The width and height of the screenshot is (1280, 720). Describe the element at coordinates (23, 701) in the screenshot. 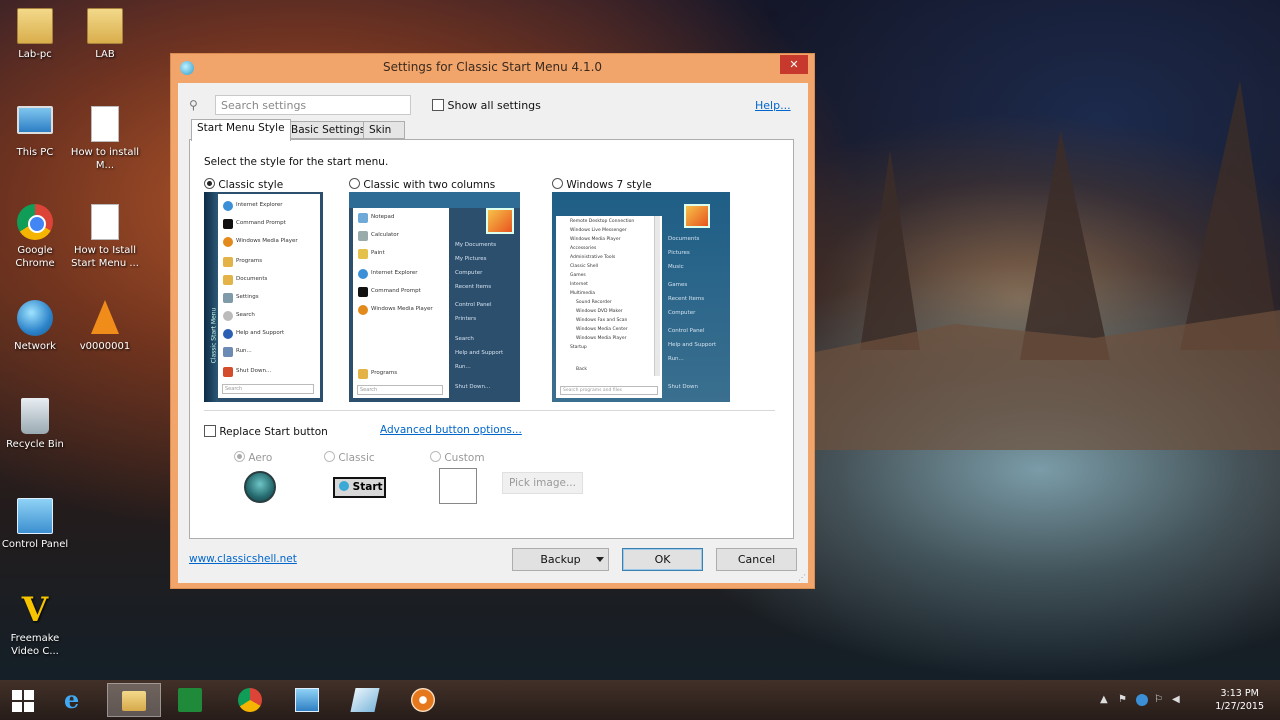

I see `windows-start-icon` at that location.